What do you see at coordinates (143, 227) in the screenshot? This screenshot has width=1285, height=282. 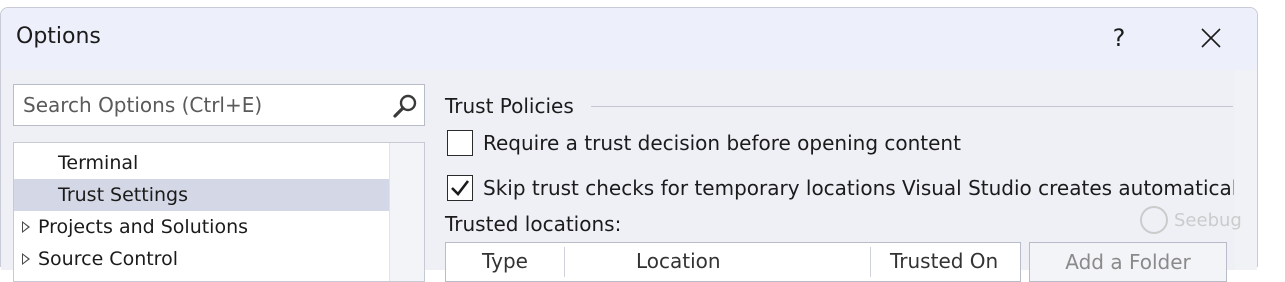 I see `tree-item-label: Projects and Solutions` at bounding box center [143, 227].